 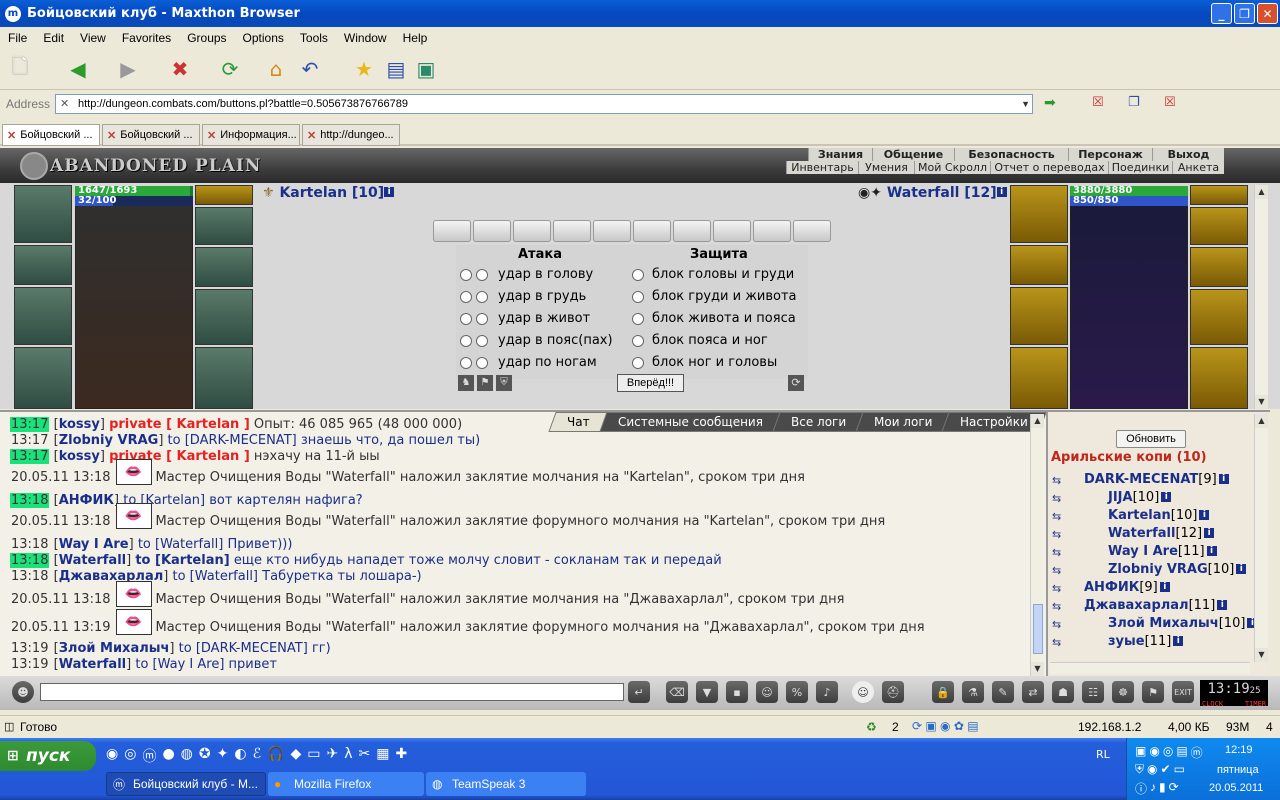 I want to click on menu-window: Window, so click(x=365, y=38).